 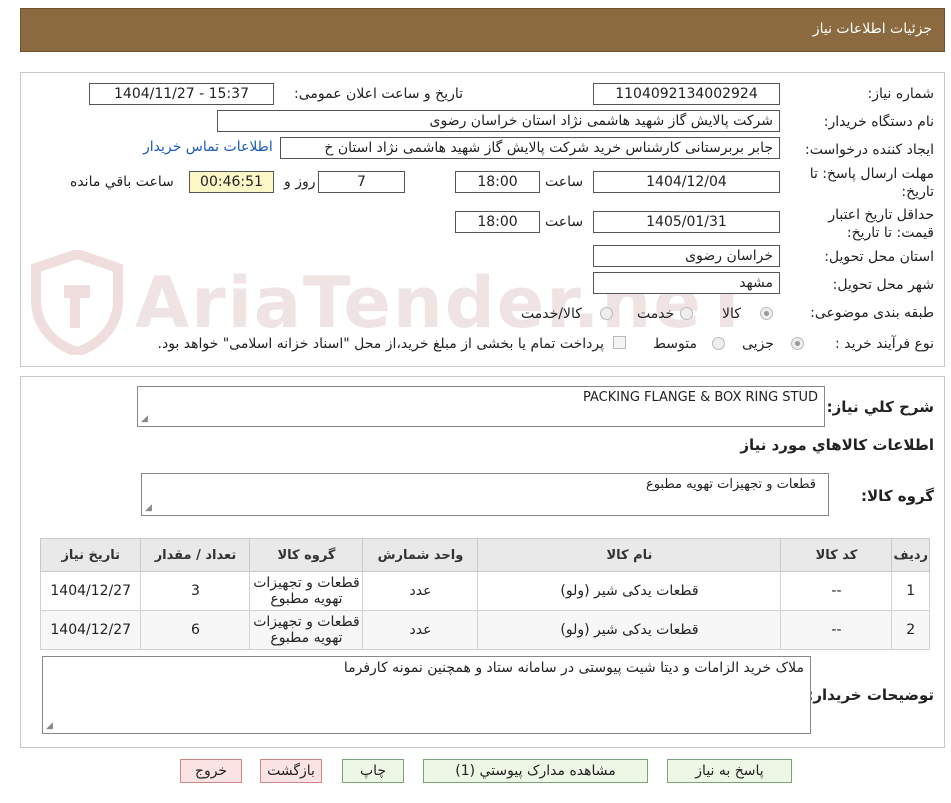 What do you see at coordinates (836, 555) in the screenshot?
I see `col-header-code: کد کالا` at bounding box center [836, 555].